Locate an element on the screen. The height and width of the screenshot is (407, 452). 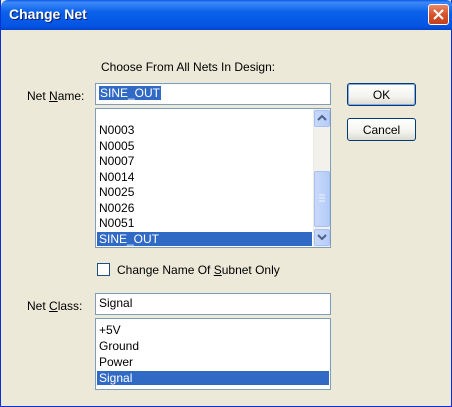
list-item: Ground is located at coordinates (213, 346).